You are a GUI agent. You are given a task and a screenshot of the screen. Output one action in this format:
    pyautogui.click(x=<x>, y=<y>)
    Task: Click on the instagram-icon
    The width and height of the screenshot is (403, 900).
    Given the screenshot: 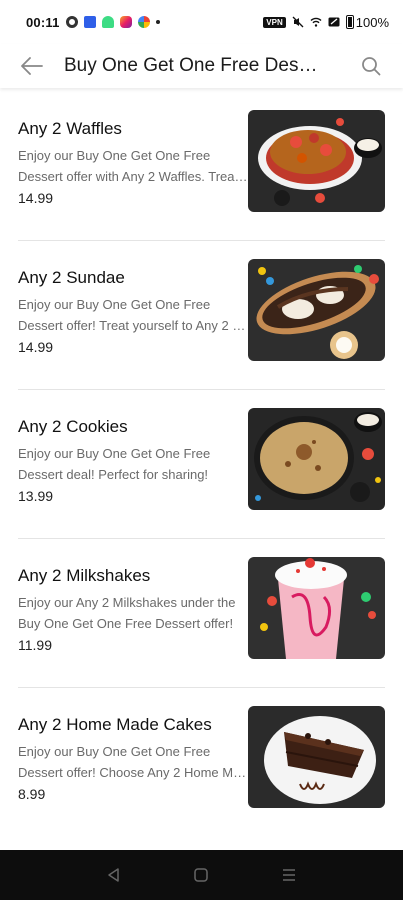 What is the action you would take?
    pyautogui.click(x=125, y=22)
    